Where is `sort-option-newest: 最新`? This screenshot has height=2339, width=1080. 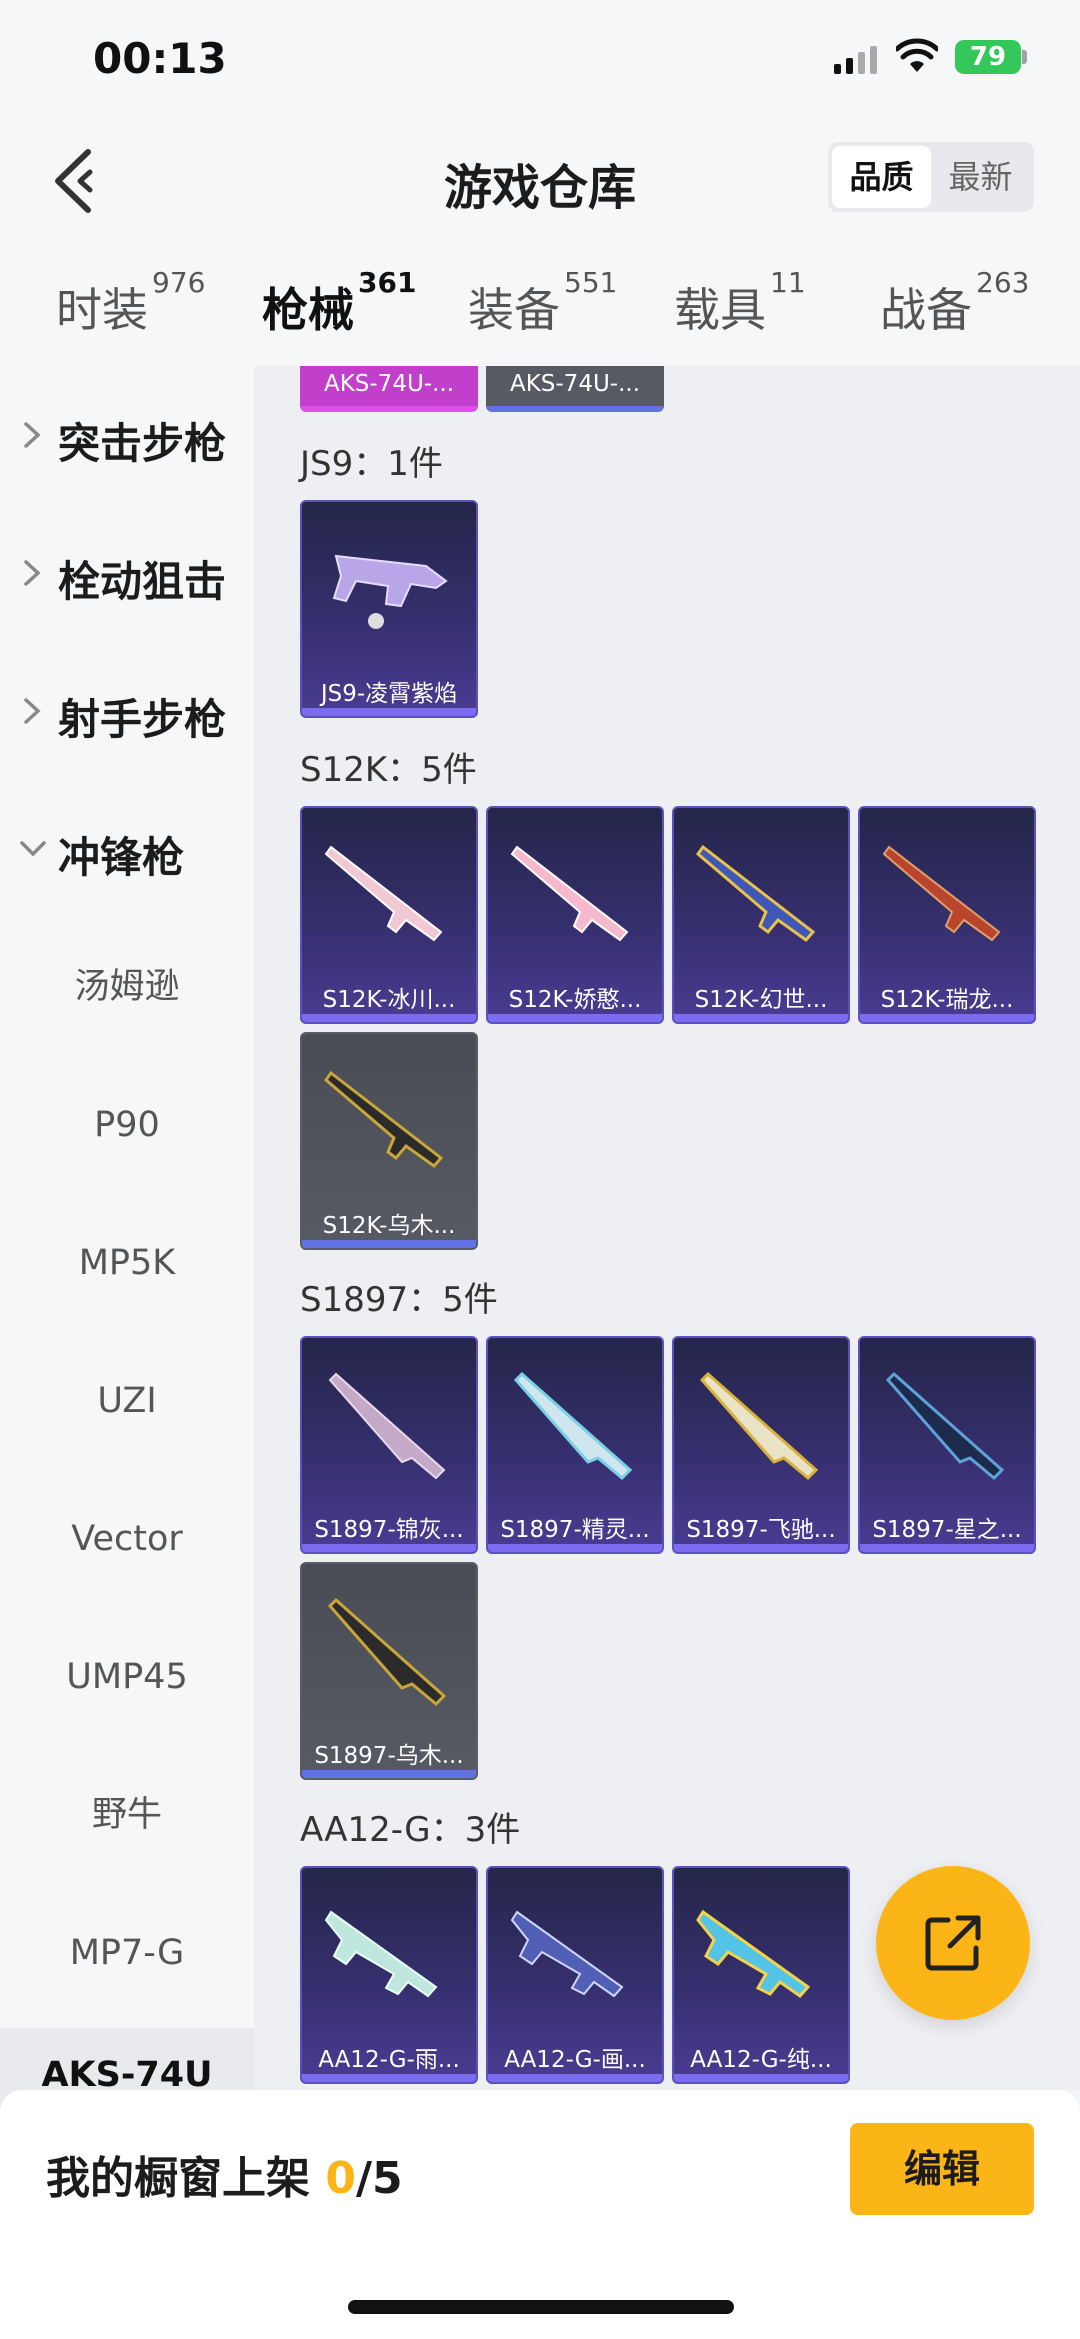
sort-option-newest: 最新 is located at coordinates (980, 177).